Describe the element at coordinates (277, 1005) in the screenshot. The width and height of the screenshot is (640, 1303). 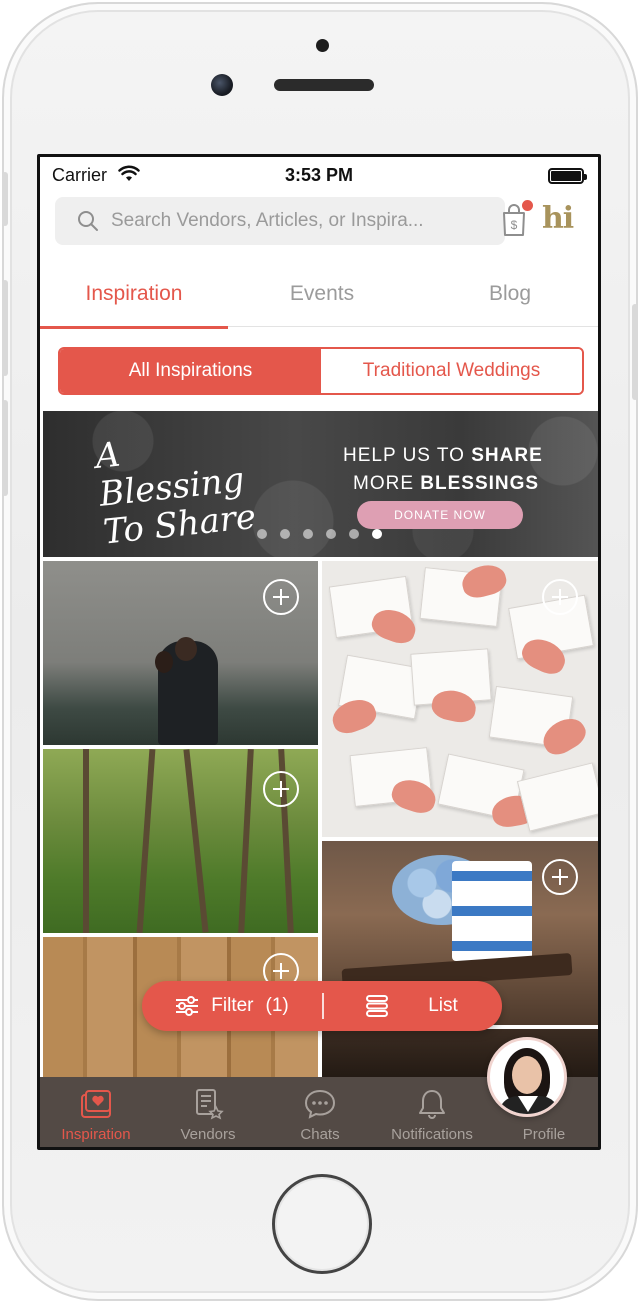
I see `filter-count: (1)` at that location.